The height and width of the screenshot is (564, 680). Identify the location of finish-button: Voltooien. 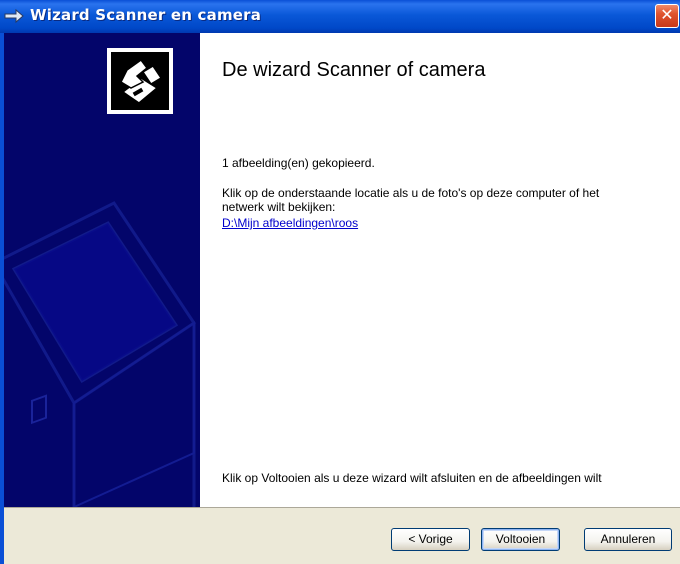
(520, 539).